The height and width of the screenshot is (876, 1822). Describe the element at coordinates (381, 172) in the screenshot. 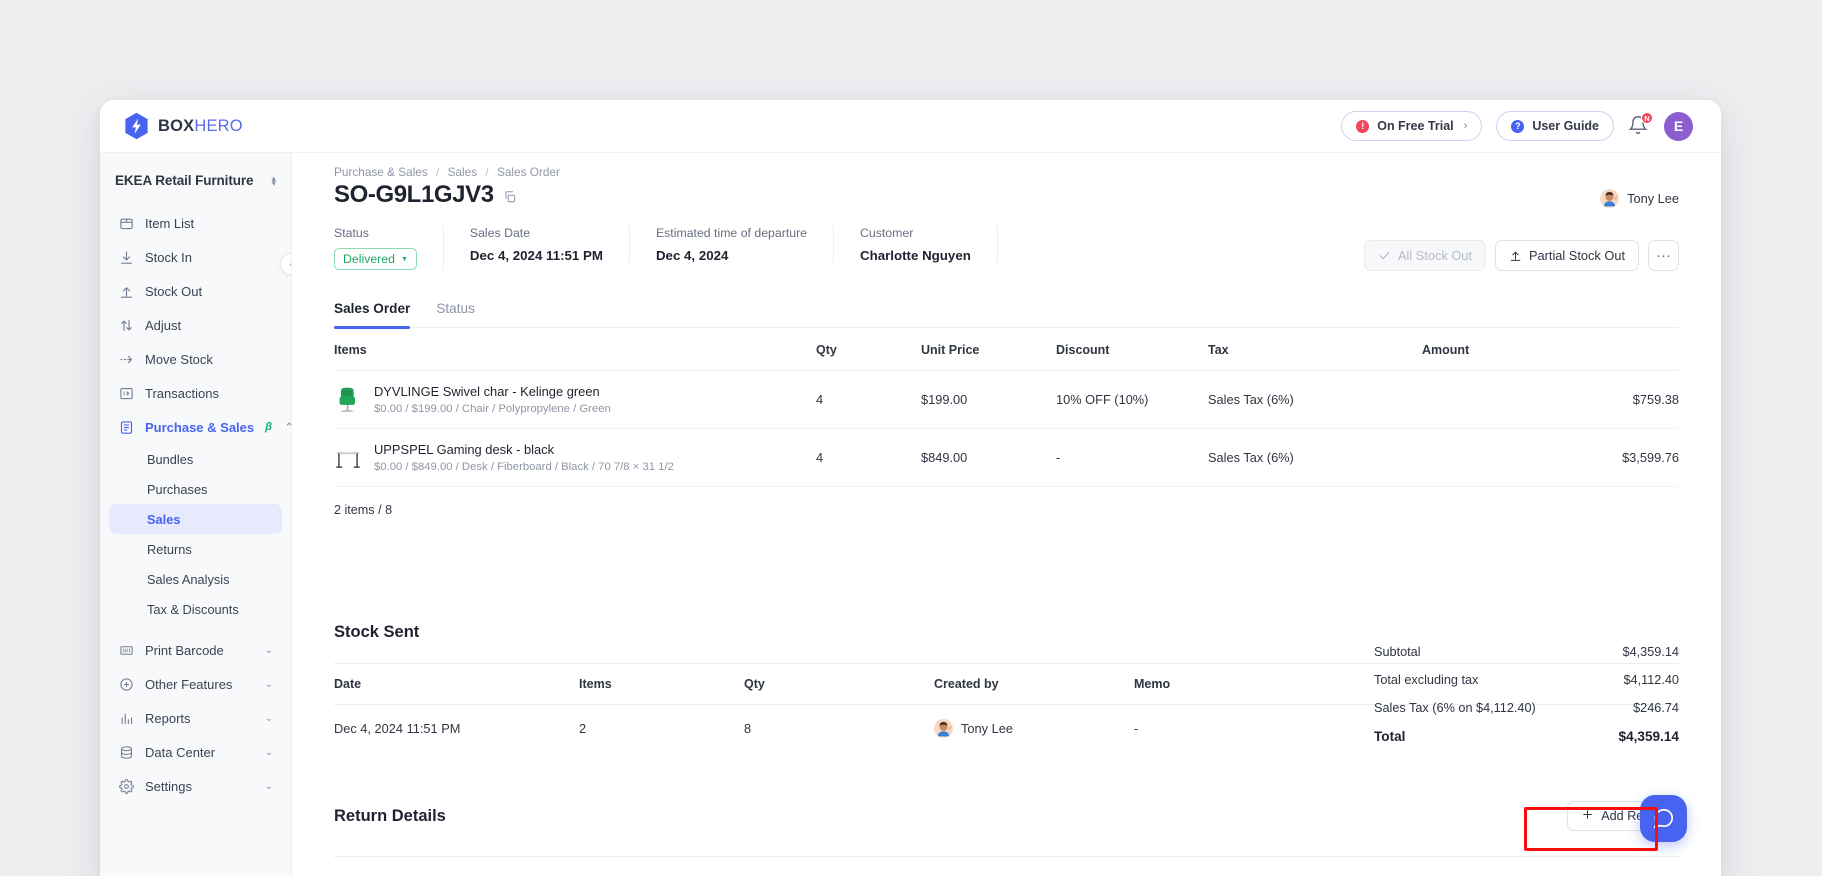

I see `breadcrumb-item-purchase-sales: Purchase & Sales` at that location.